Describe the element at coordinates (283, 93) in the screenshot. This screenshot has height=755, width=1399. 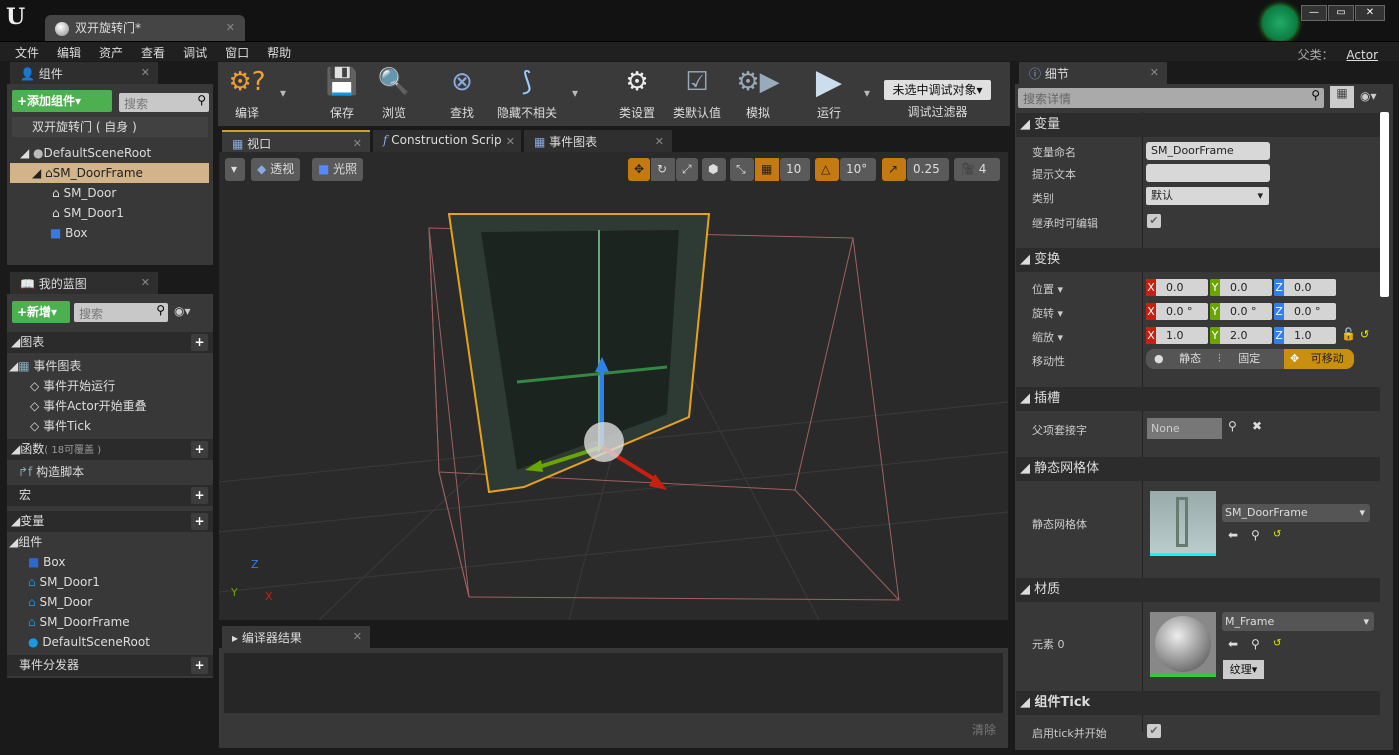
I see `compile-options-dropdown: ▾` at that location.